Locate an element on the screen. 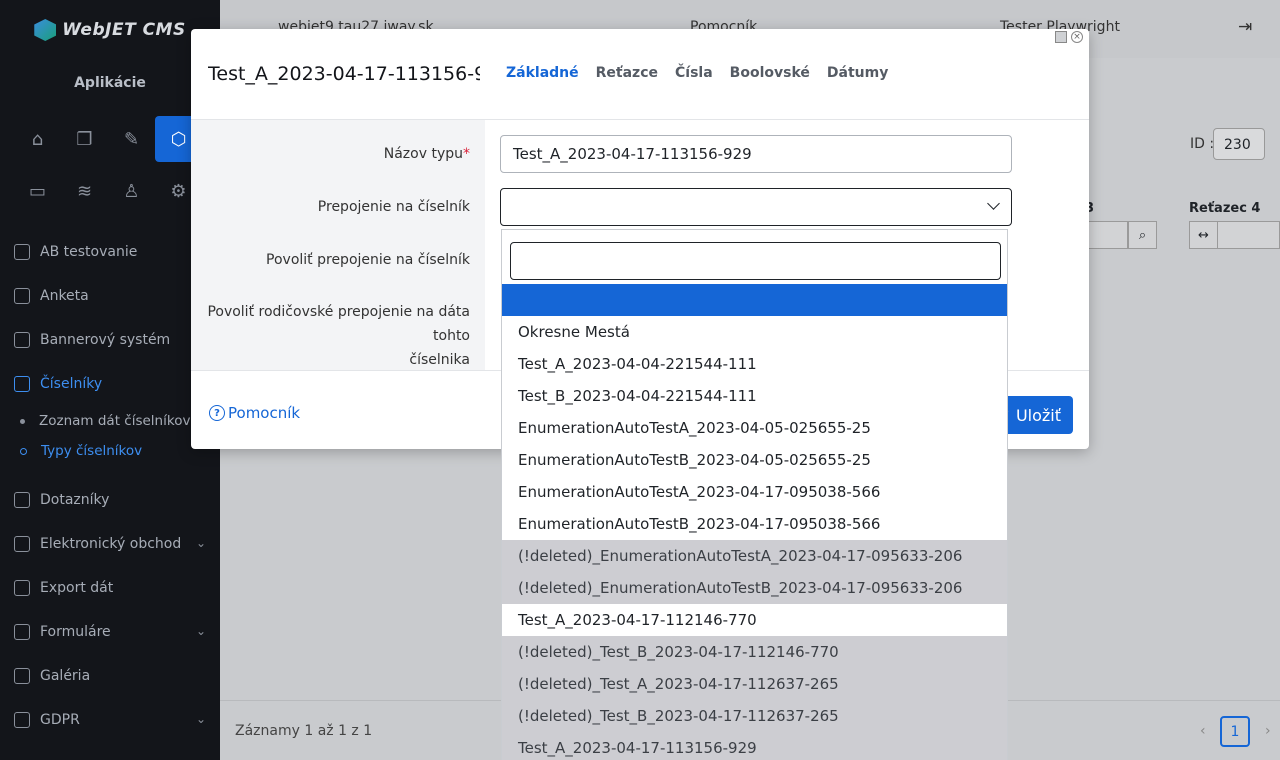 The image size is (1280, 760). submenu-item-enumeration-data: Zoznam dát číselníkov is located at coordinates (110, 421).